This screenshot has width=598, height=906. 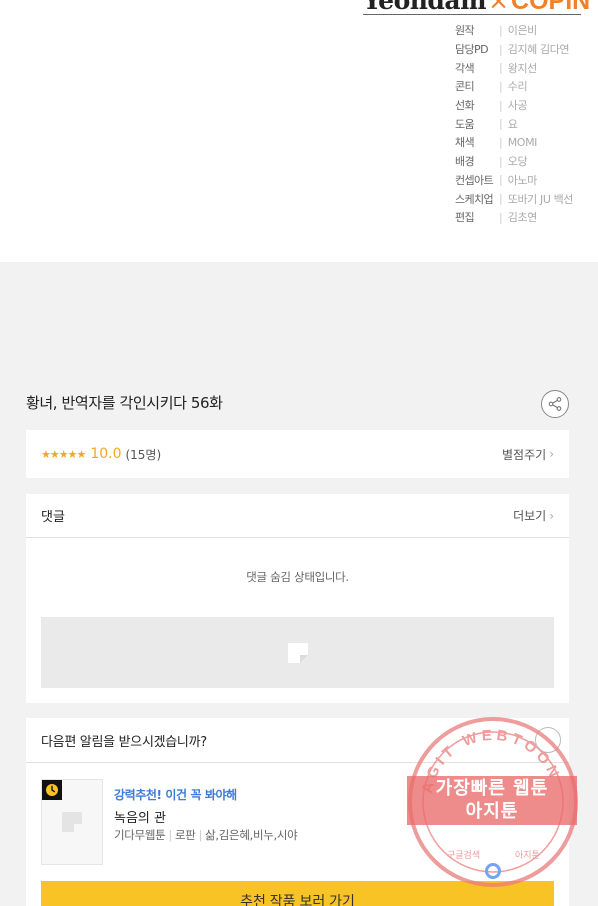 I want to click on recommend-cta-button: 추천 작품 보러 가기, so click(x=297, y=893).